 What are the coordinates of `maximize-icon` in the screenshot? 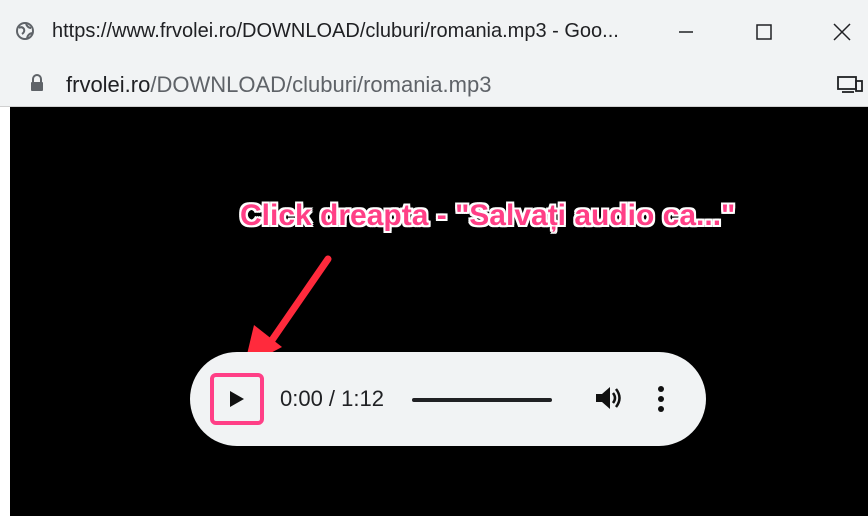 It's located at (764, 32).